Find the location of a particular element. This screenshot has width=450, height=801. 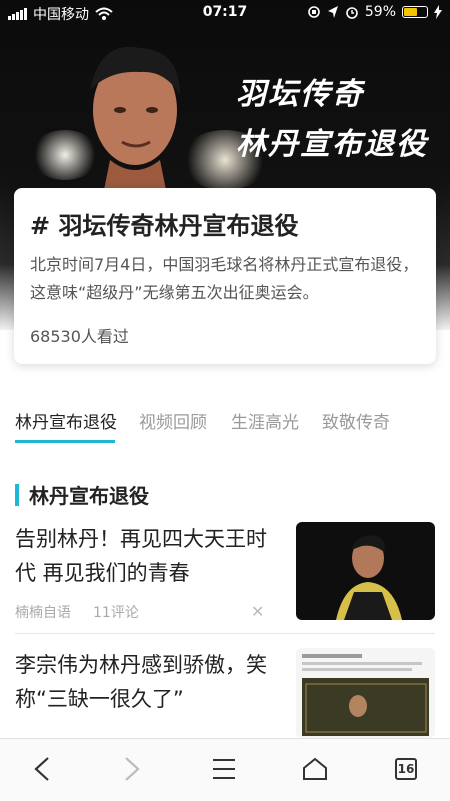

tab-count: 16 is located at coordinates (406, 769).